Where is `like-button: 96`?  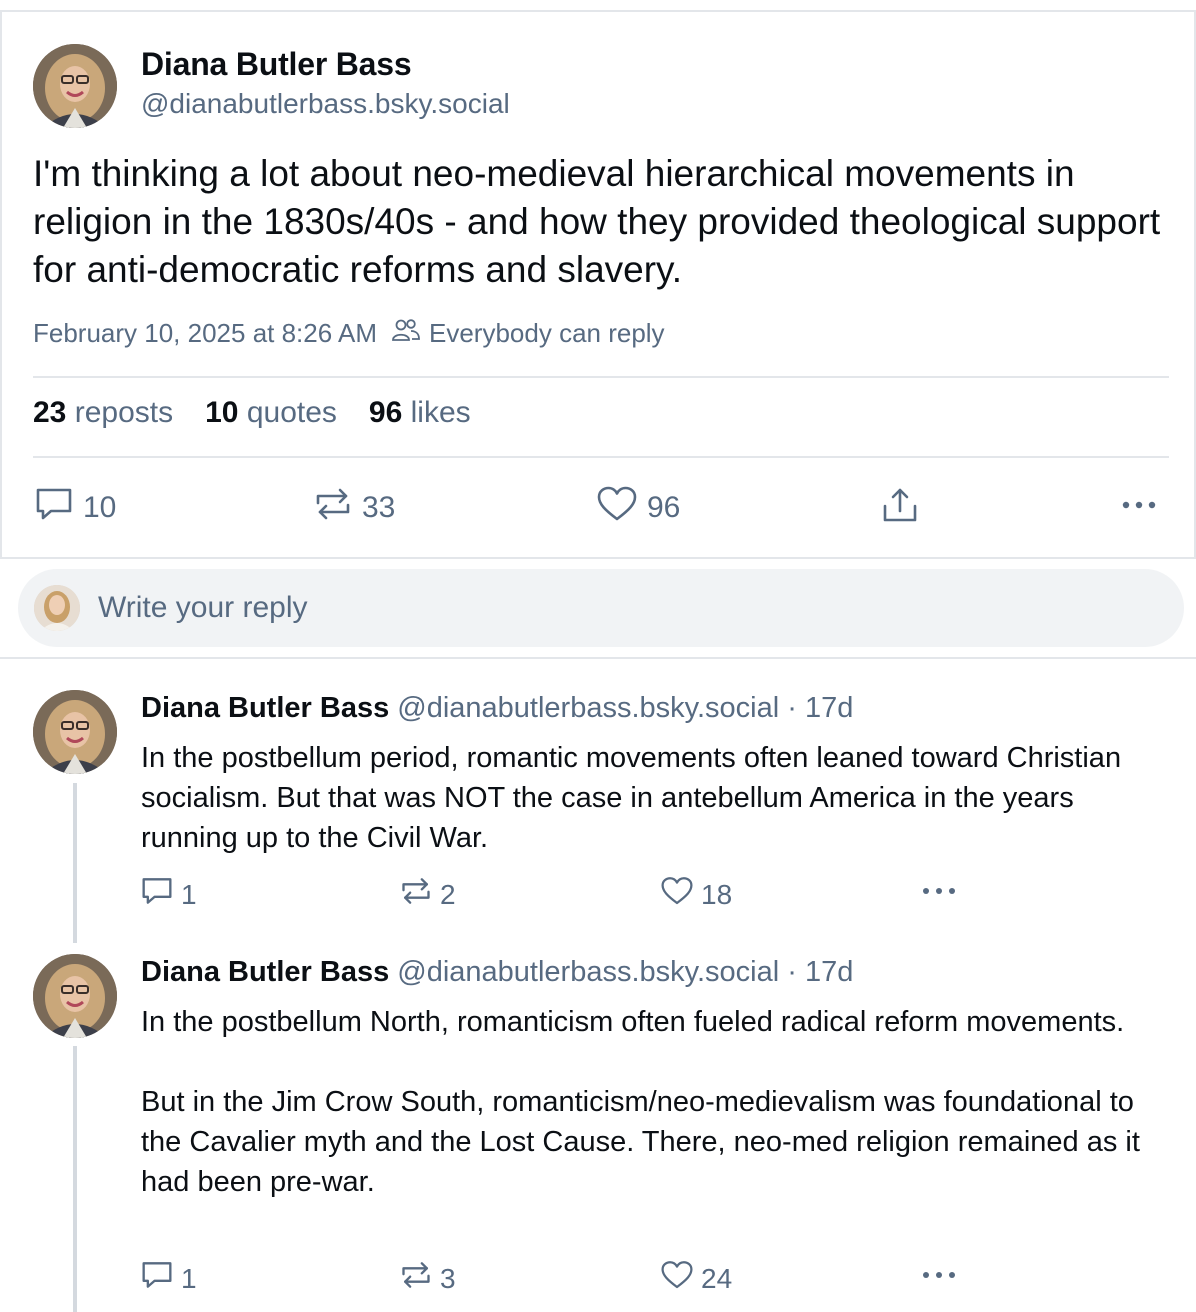 like-button: 96 is located at coordinates (638, 508).